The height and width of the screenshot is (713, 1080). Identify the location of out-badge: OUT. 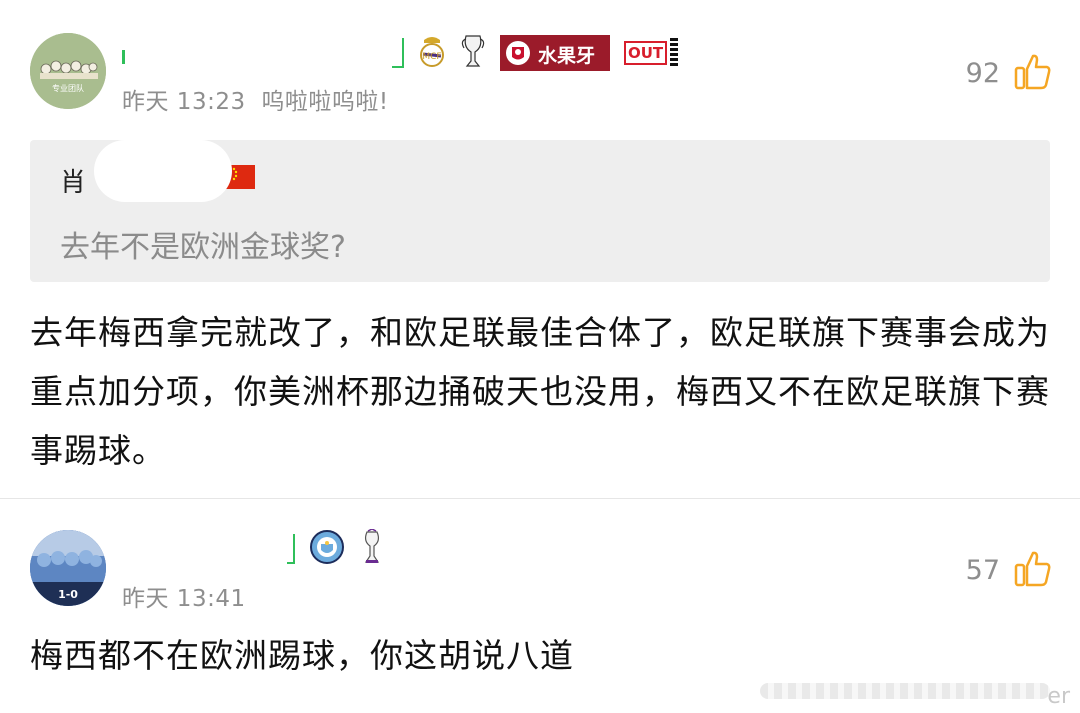
(651, 53).